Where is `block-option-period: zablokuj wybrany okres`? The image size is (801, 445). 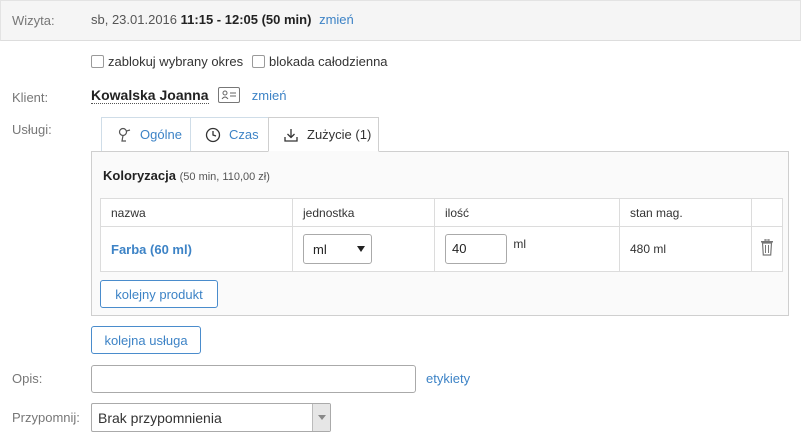
block-option-period: zablokuj wybrany okres is located at coordinates (167, 61).